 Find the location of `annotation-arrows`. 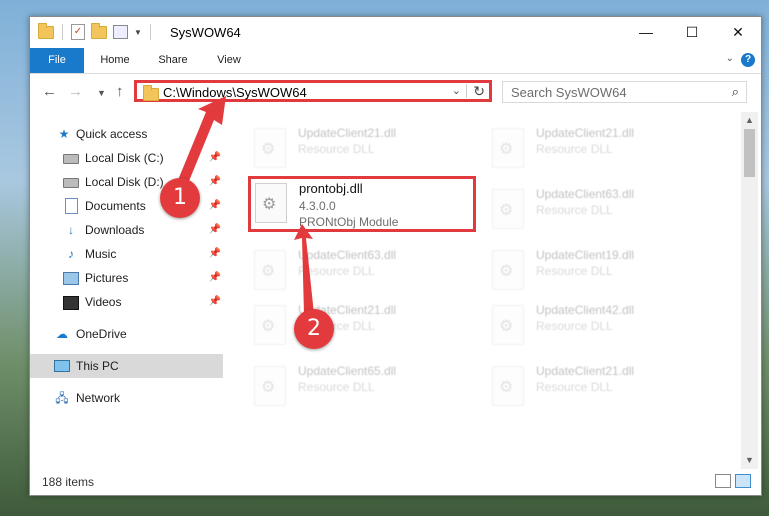

annotation-arrows is located at coordinates (246, 205).